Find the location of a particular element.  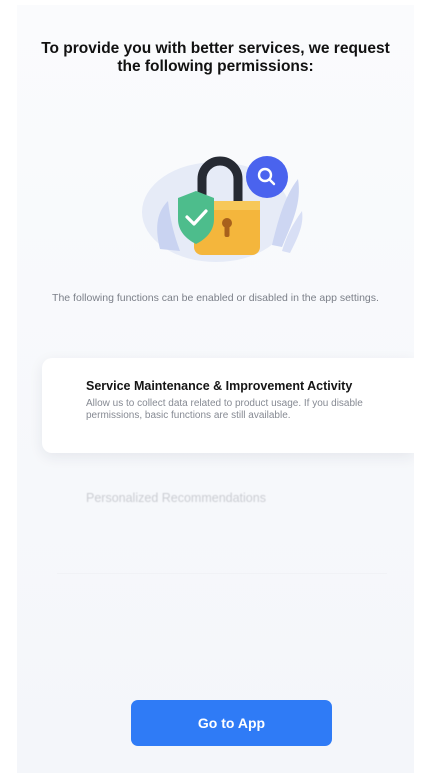

permission-card-personalized-recommendations: Personalized Recommendations is located at coordinates (222, 524).